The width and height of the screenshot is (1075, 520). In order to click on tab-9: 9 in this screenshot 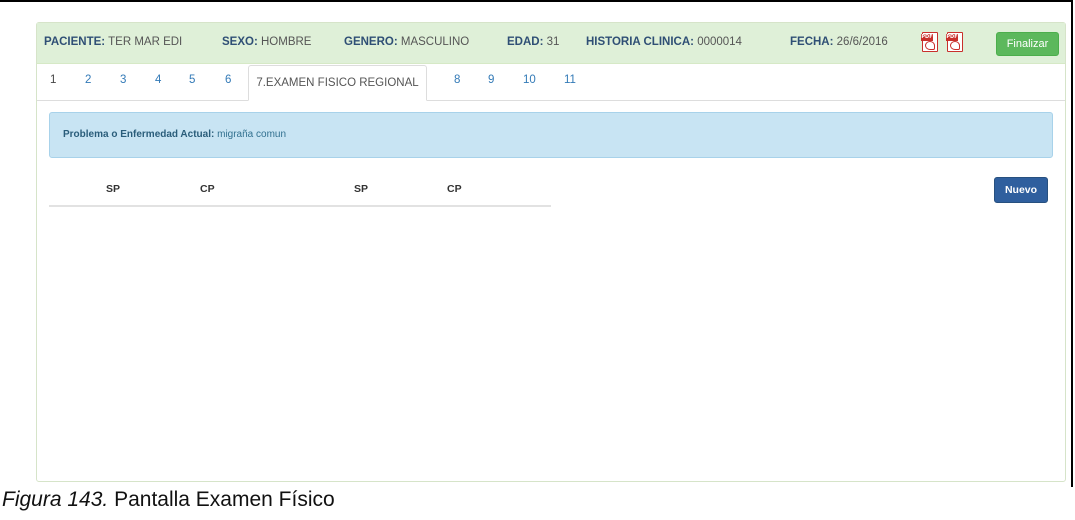, I will do `click(491, 80)`.